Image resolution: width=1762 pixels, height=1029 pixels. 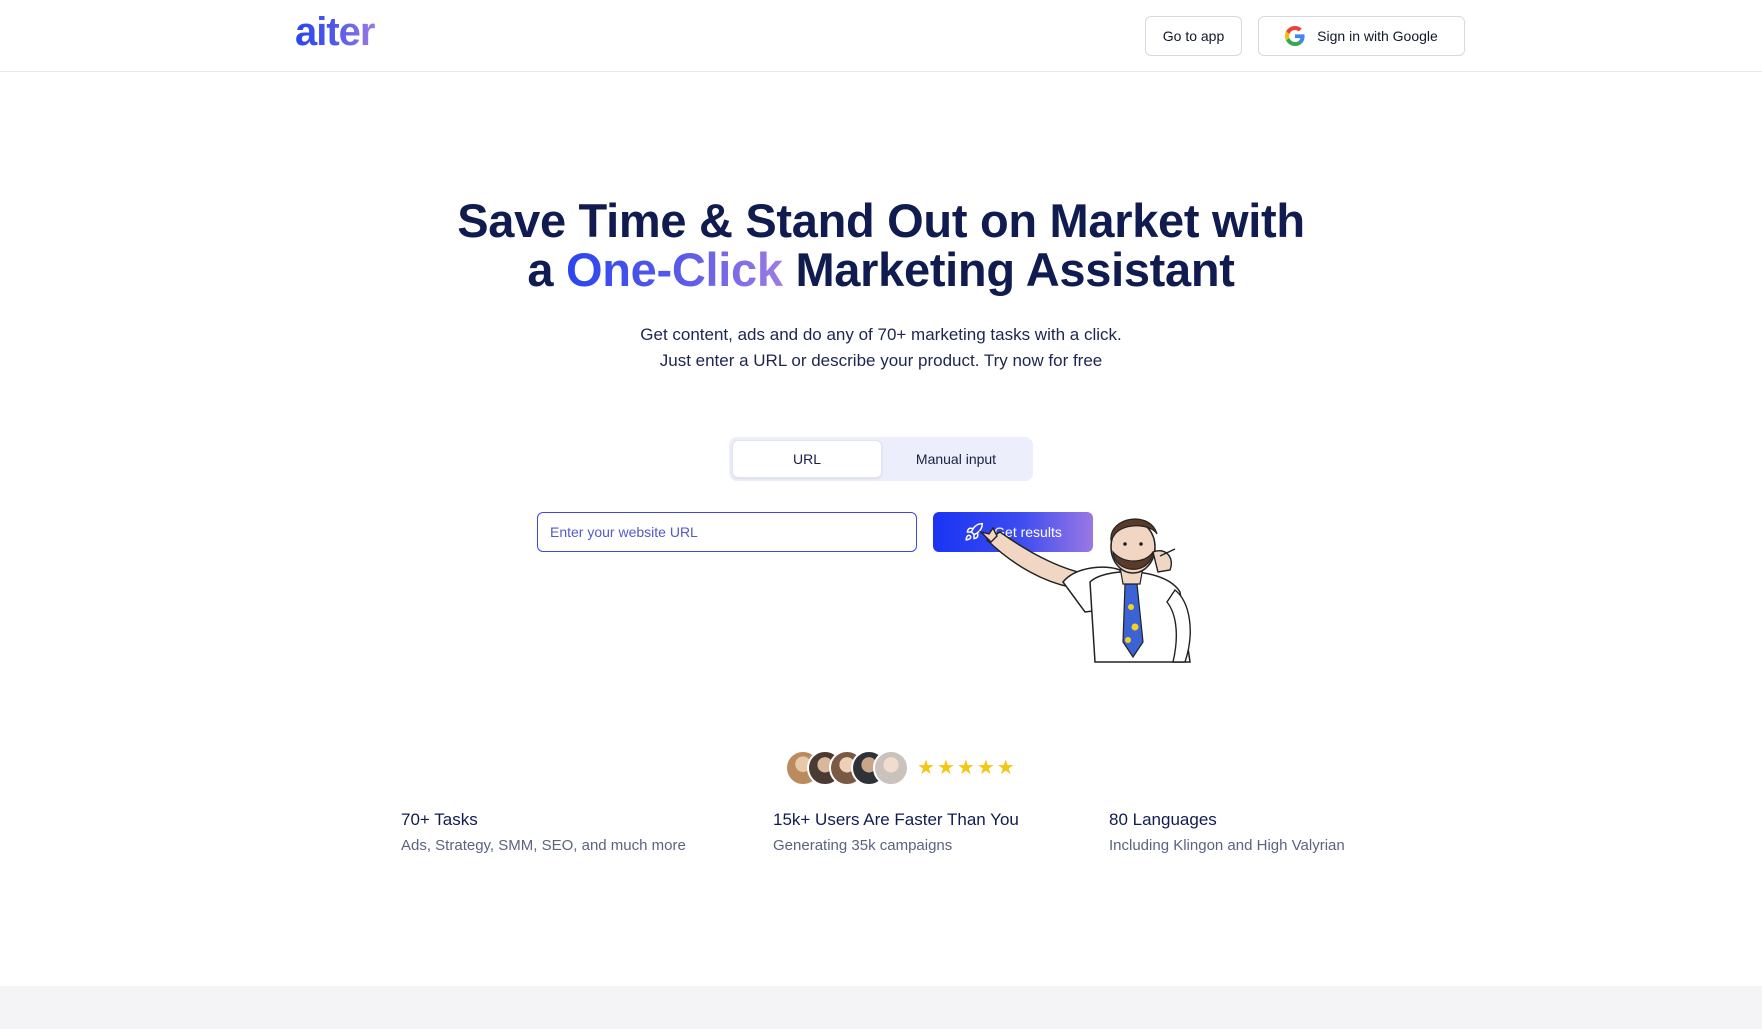 I want to click on avatar, so click(x=891, y=768).